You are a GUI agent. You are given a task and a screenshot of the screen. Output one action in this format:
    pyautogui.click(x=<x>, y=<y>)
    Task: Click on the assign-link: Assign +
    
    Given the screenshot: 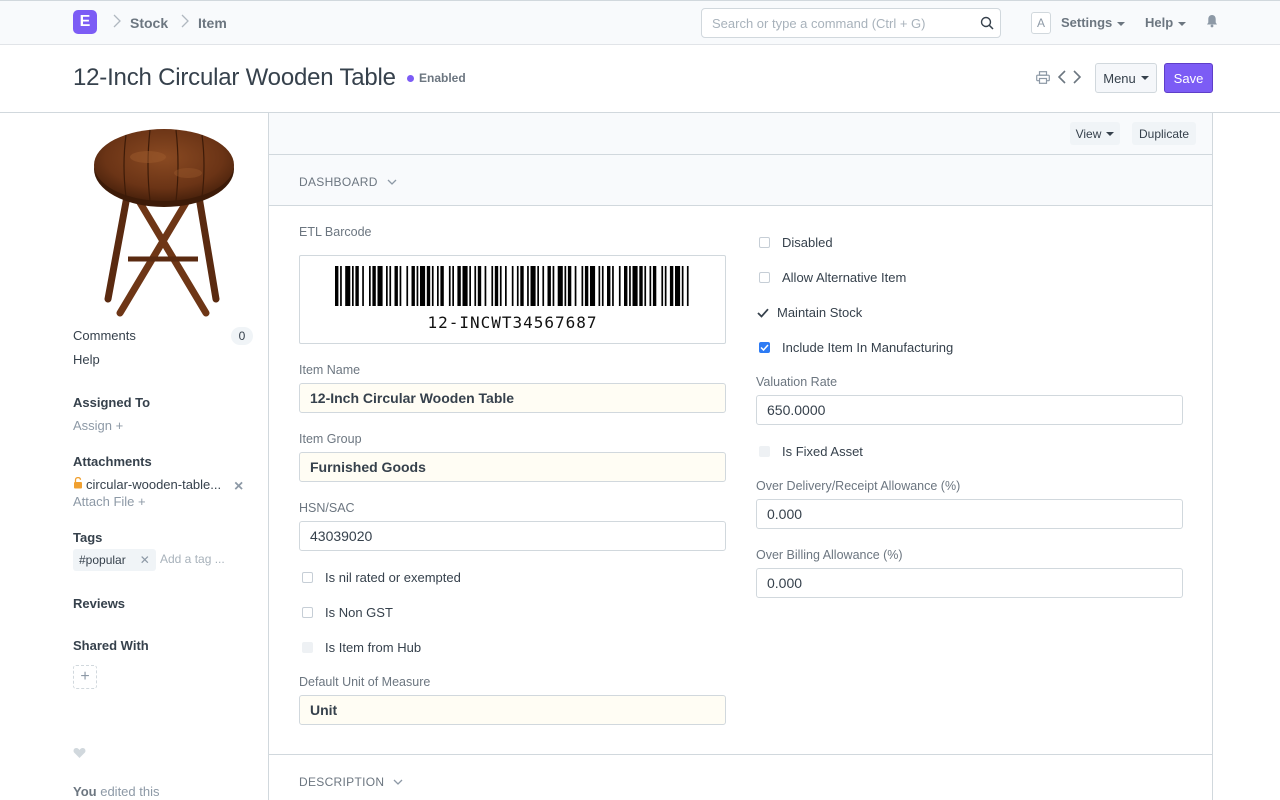 What is the action you would take?
    pyautogui.click(x=98, y=425)
    